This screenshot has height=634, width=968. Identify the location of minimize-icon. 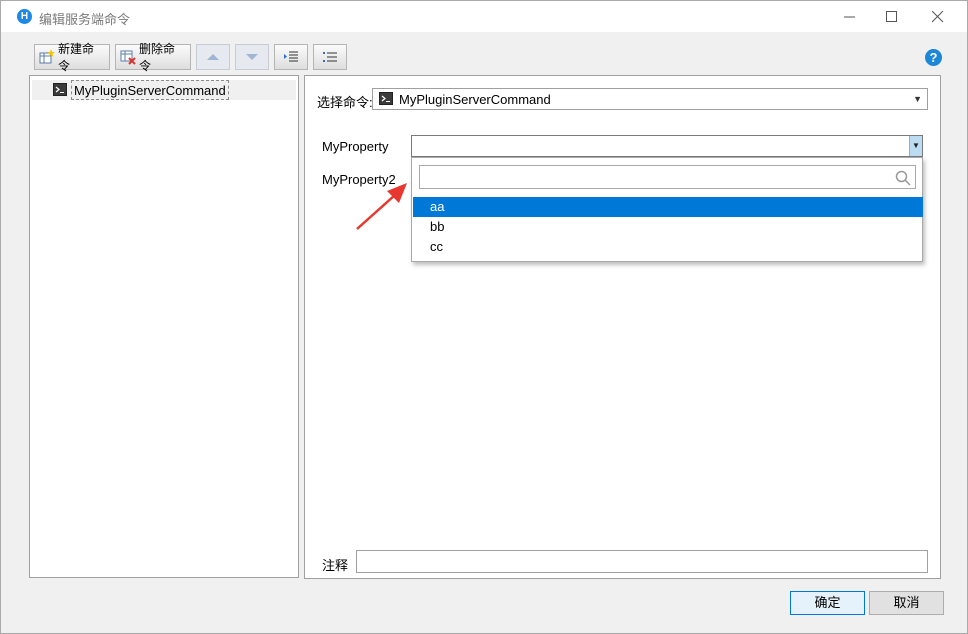
(849, 17).